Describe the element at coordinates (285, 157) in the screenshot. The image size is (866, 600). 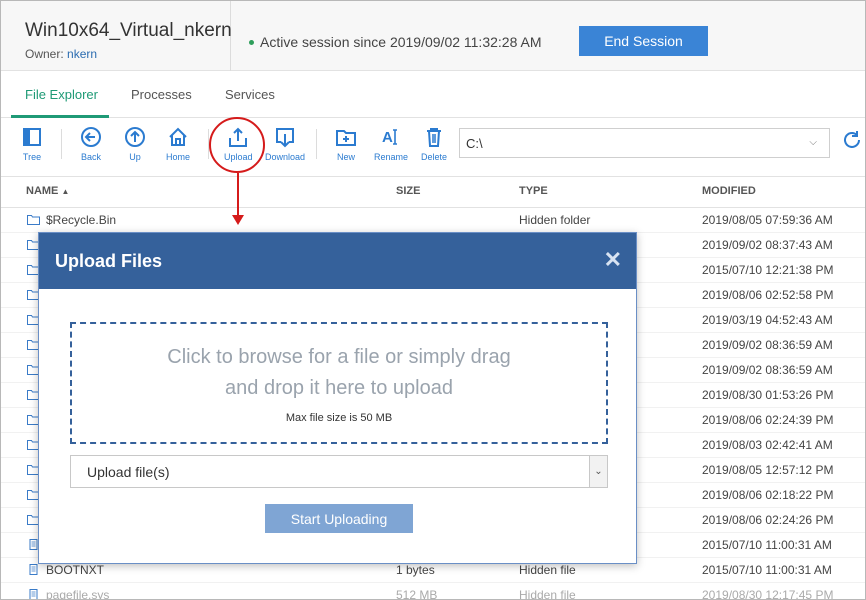
I see `download-label: Download` at that location.